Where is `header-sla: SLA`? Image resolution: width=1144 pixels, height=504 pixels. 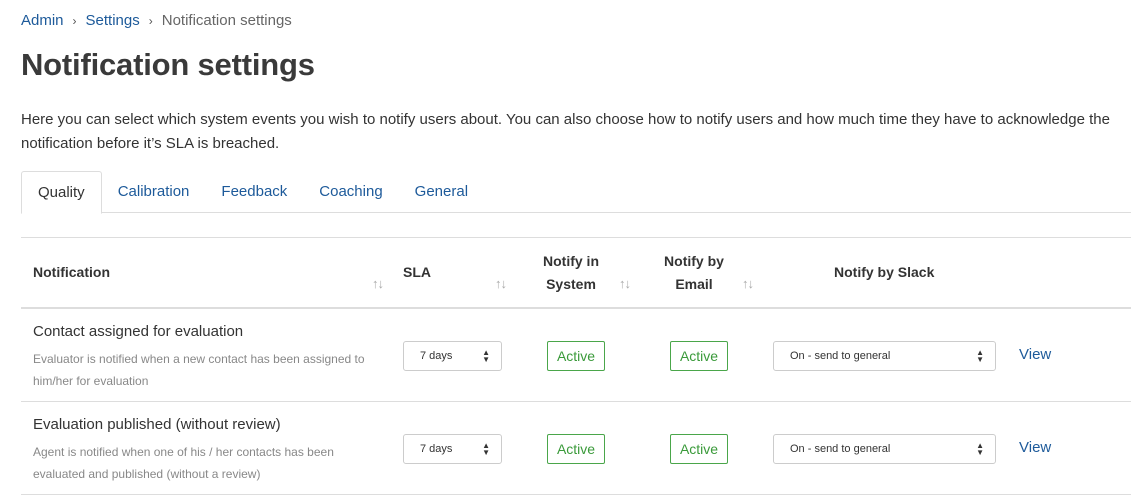
header-sla: SLA is located at coordinates (417, 272).